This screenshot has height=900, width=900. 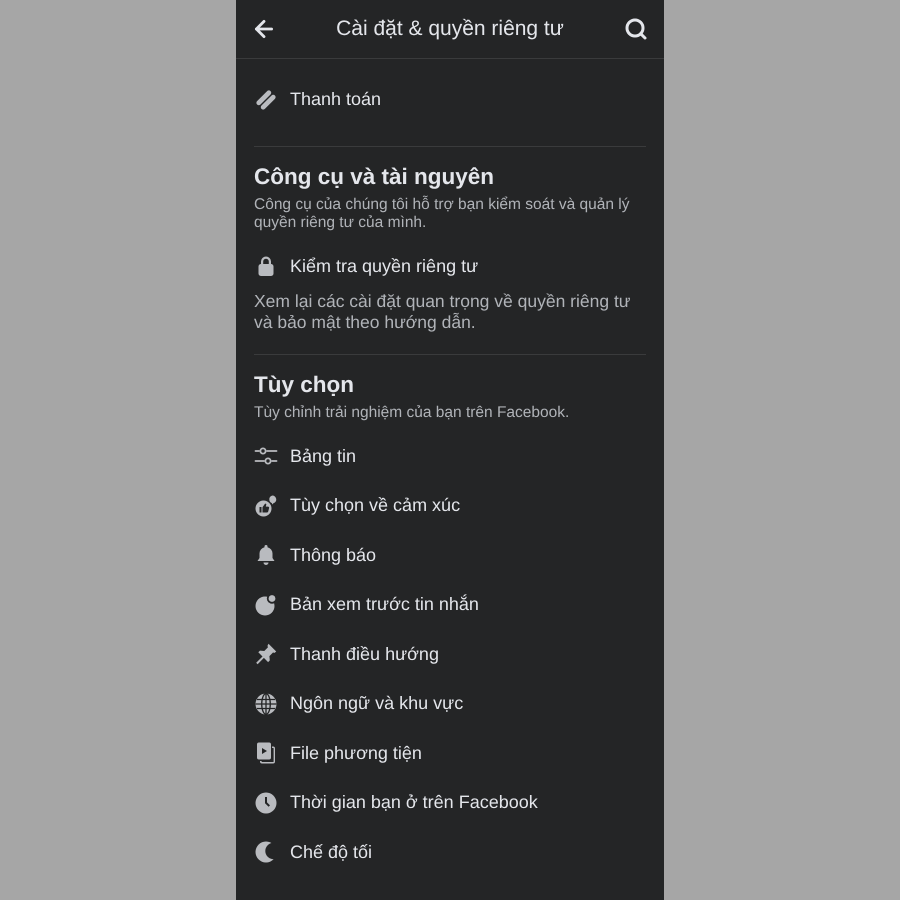 What do you see at coordinates (443, 312) in the screenshot?
I see `item-description: Xem lại các cài đặt quan trọng về quyền riêng tư và bảo mật theo hướng dẫn.` at bounding box center [443, 312].